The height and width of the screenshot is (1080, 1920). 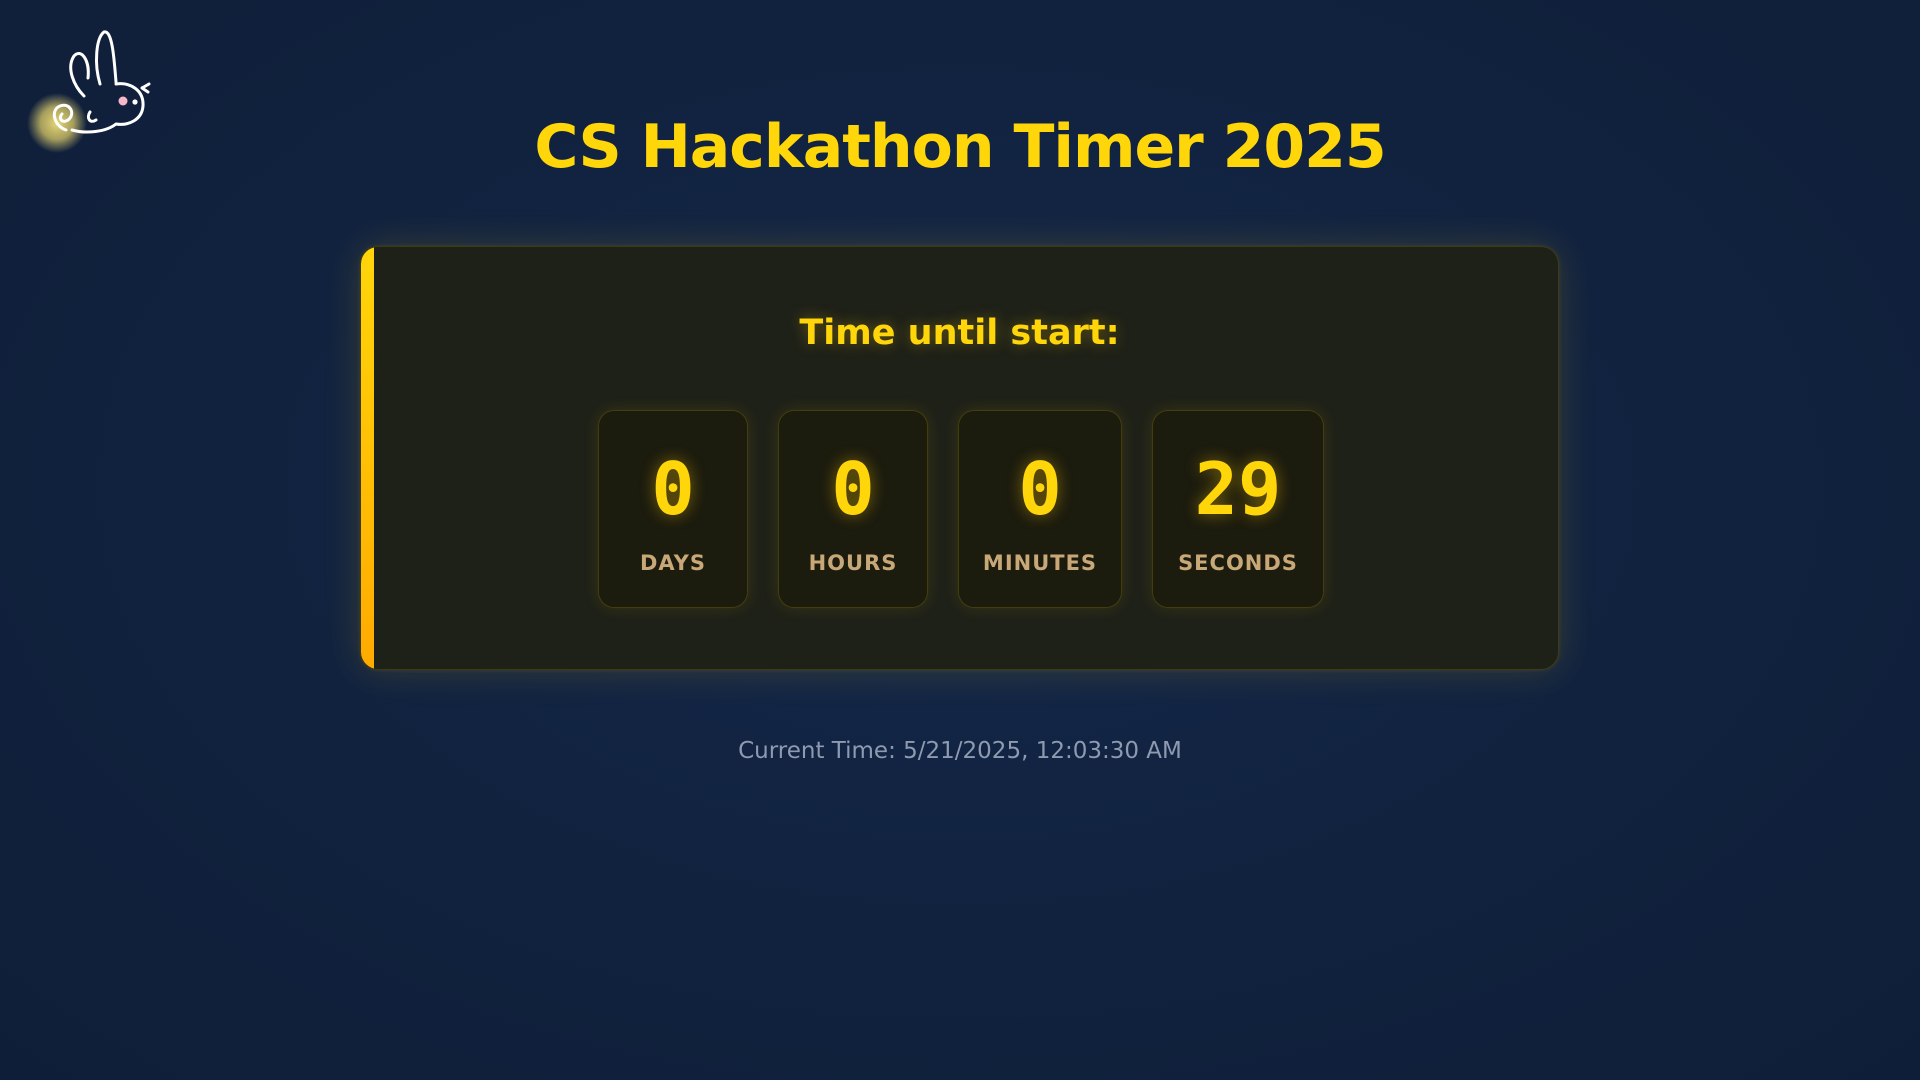 I want to click on countdown-hours: 0 HOURS, so click(x=853, y=509).